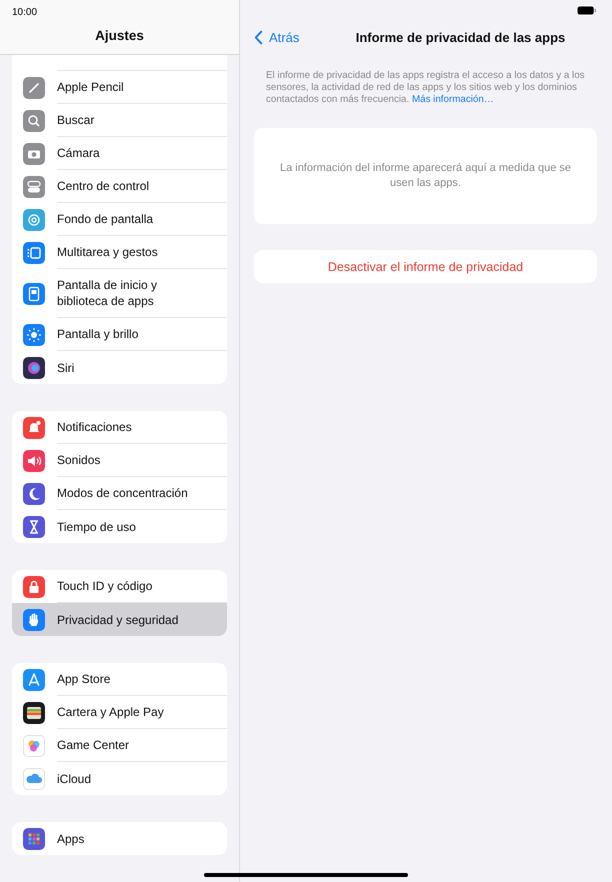 The image size is (612, 882). What do you see at coordinates (97, 527) in the screenshot?
I see `row-label: Tiempo de uso` at bounding box center [97, 527].